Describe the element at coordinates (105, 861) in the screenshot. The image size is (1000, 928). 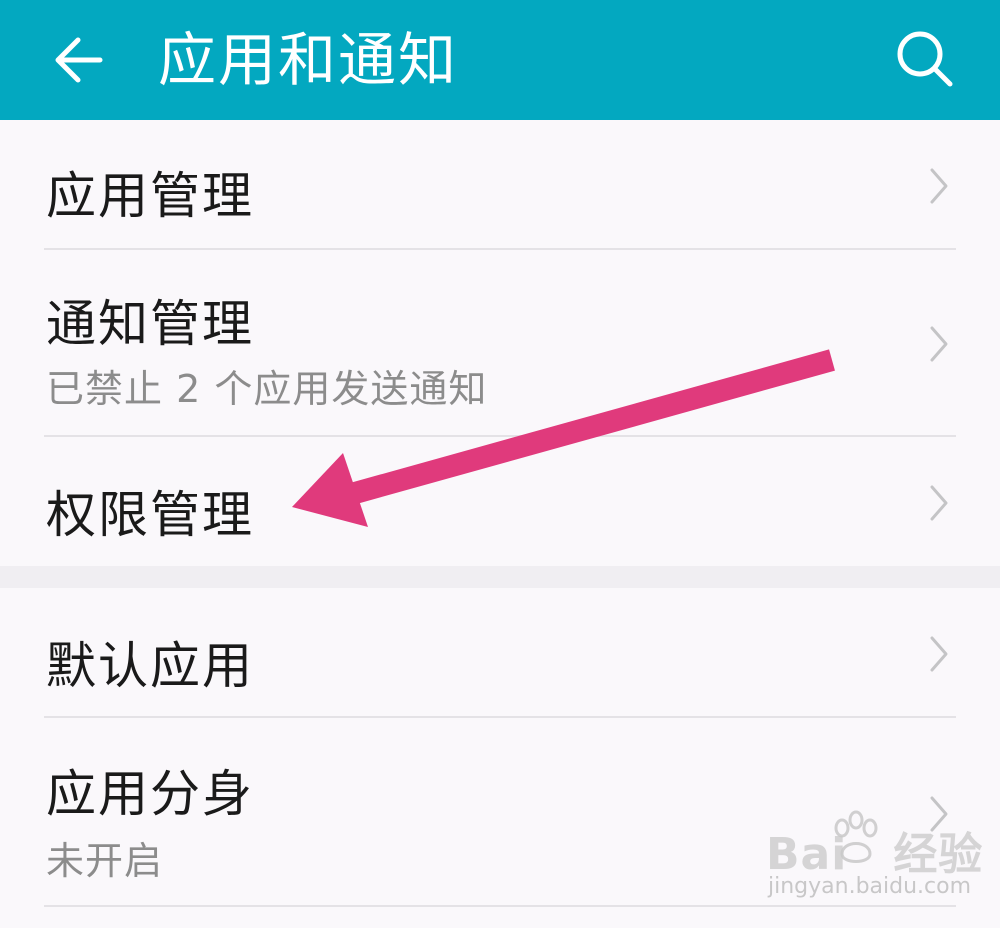
I see `menu-item-subtitle: 未开启` at that location.